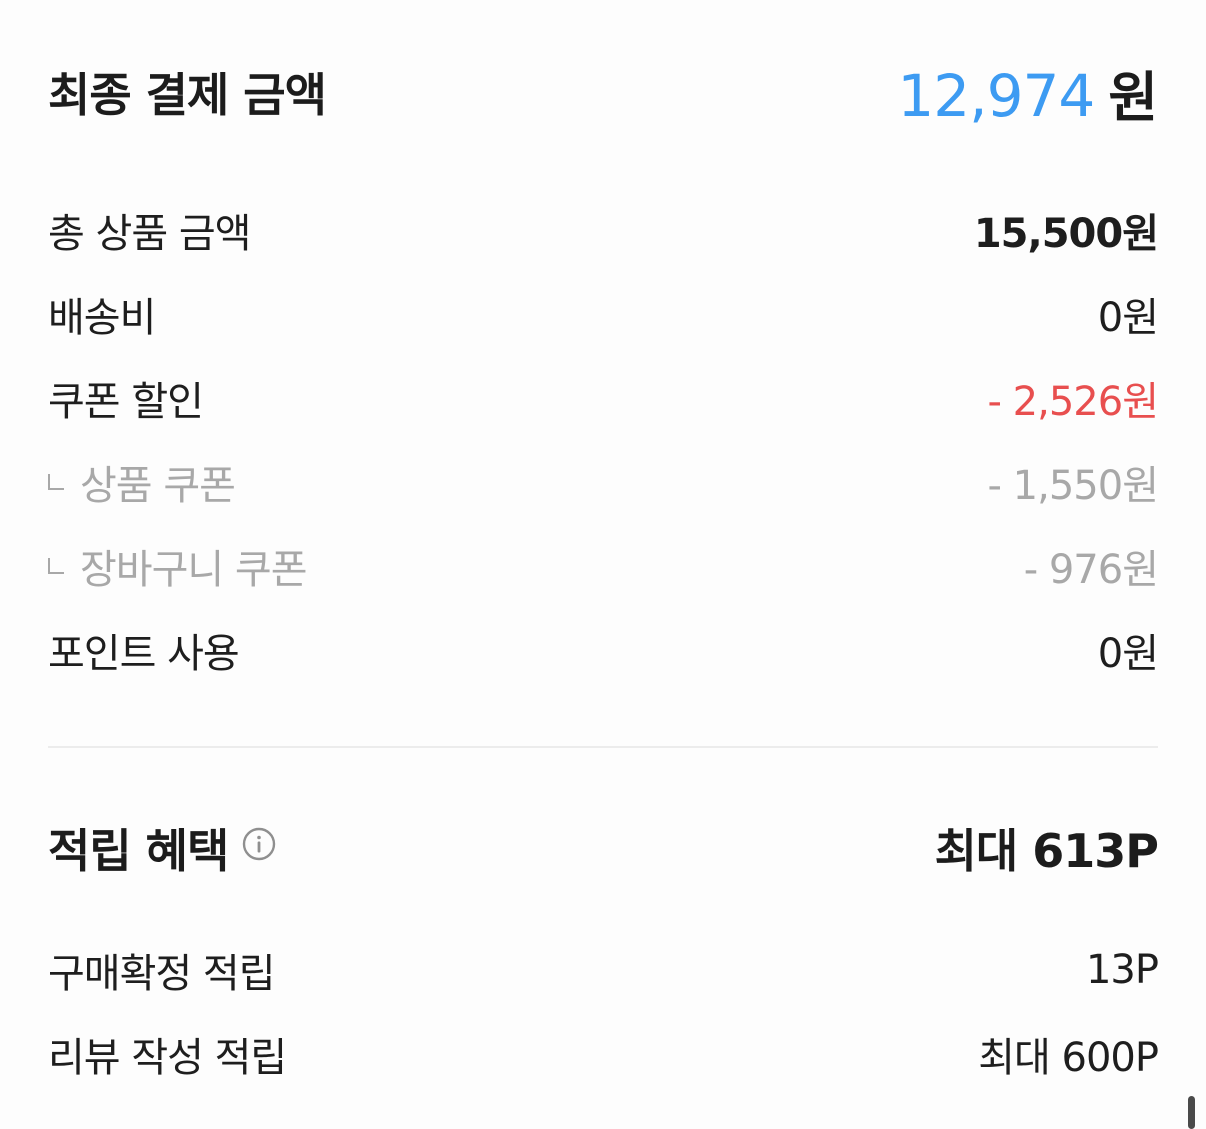 Image resolution: width=1206 pixels, height=1129 pixels. I want to click on final-payment-unit: 원, so click(1133, 97).